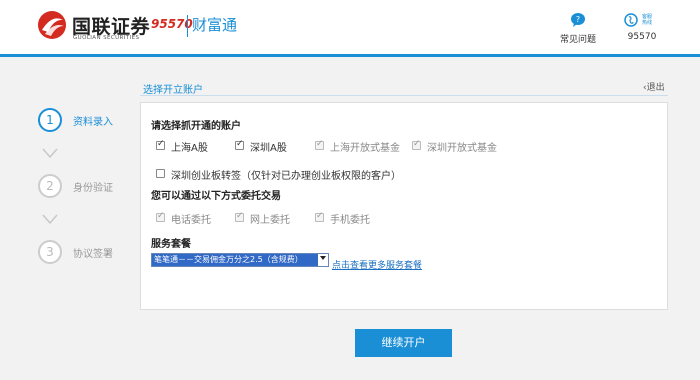  What do you see at coordinates (365, 148) in the screenshot?
I see `option-label: 上海开放式基金` at bounding box center [365, 148].